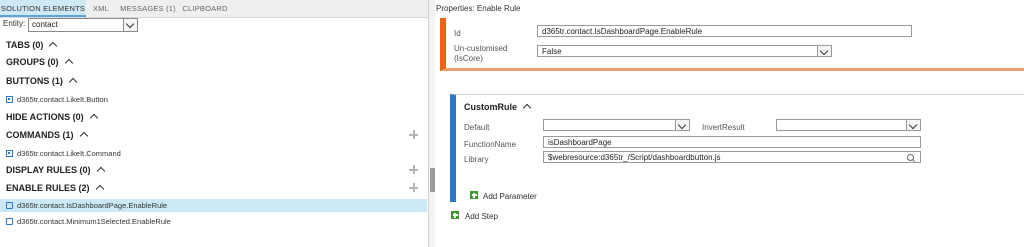 This screenshot has width=1024, height=247. I want to click on list-item-button: d365tr.contact.LikeIt.Button, so click(57, 99).